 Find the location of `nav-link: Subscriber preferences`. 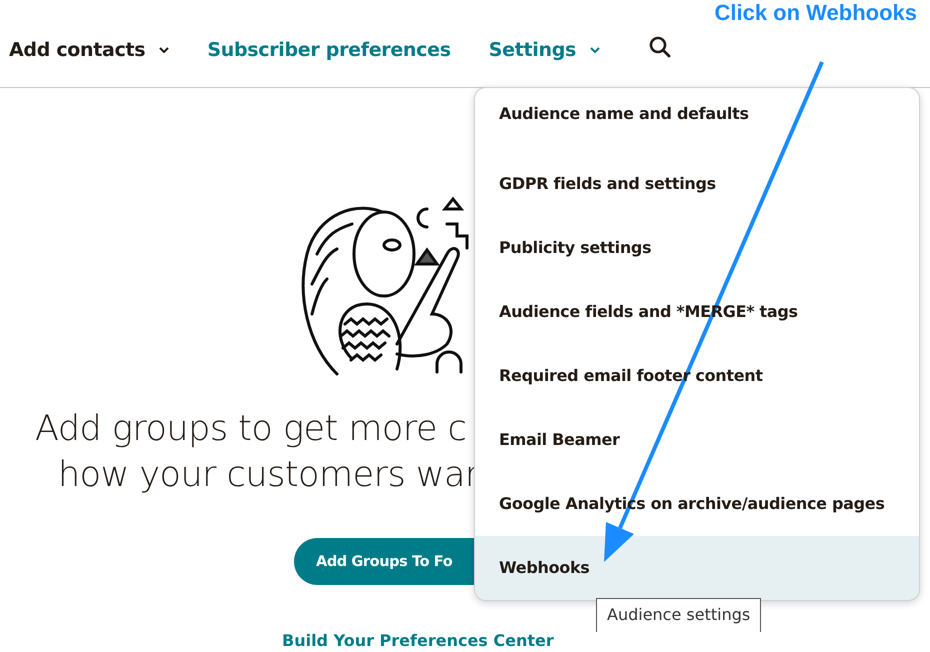

nav-link: Subscriber preferences is located at coordinates (329, 49).